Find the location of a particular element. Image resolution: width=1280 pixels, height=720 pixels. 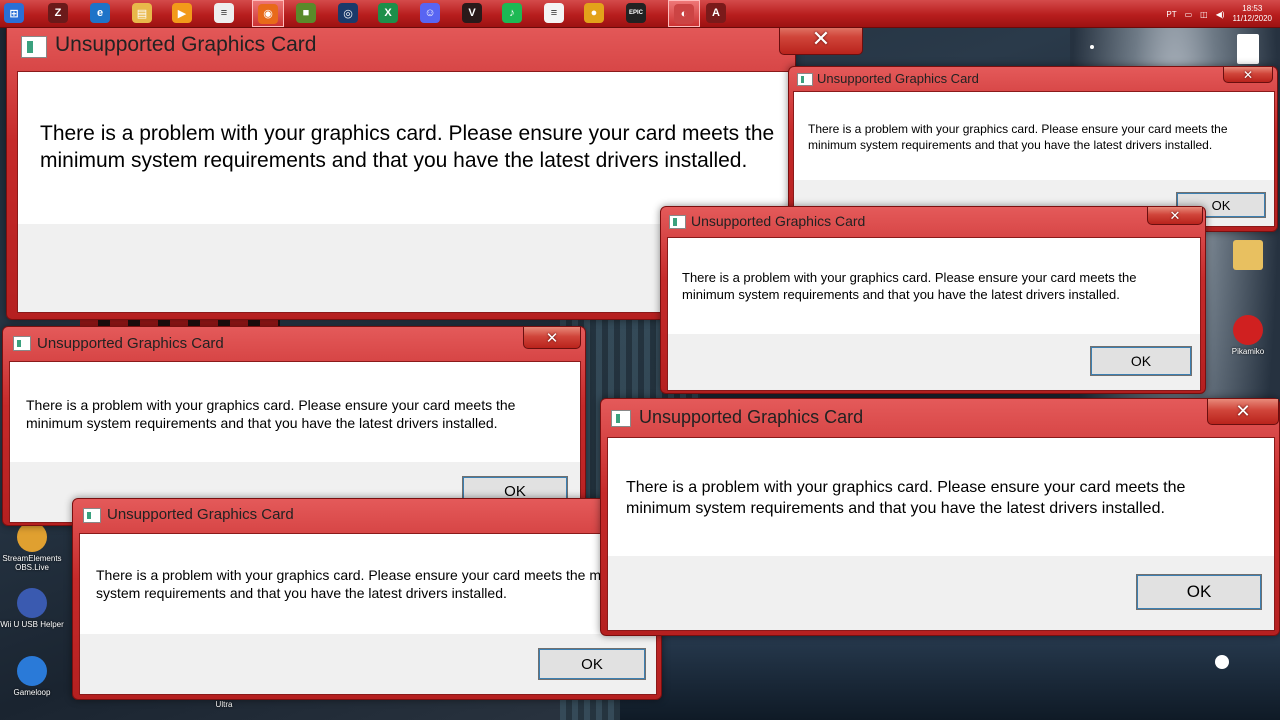

desktop-icon-streamelements: StreamElements OBS.Live is located at coordinates (32, 547).